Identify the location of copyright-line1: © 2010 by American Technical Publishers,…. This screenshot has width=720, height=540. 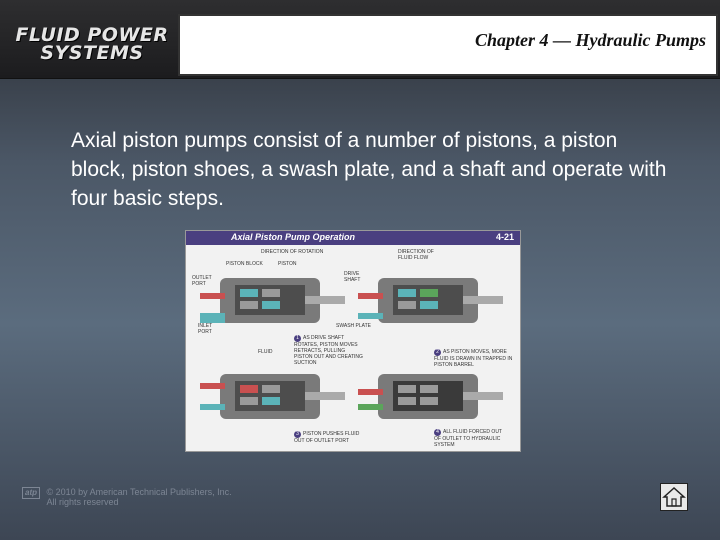
(139, 492).